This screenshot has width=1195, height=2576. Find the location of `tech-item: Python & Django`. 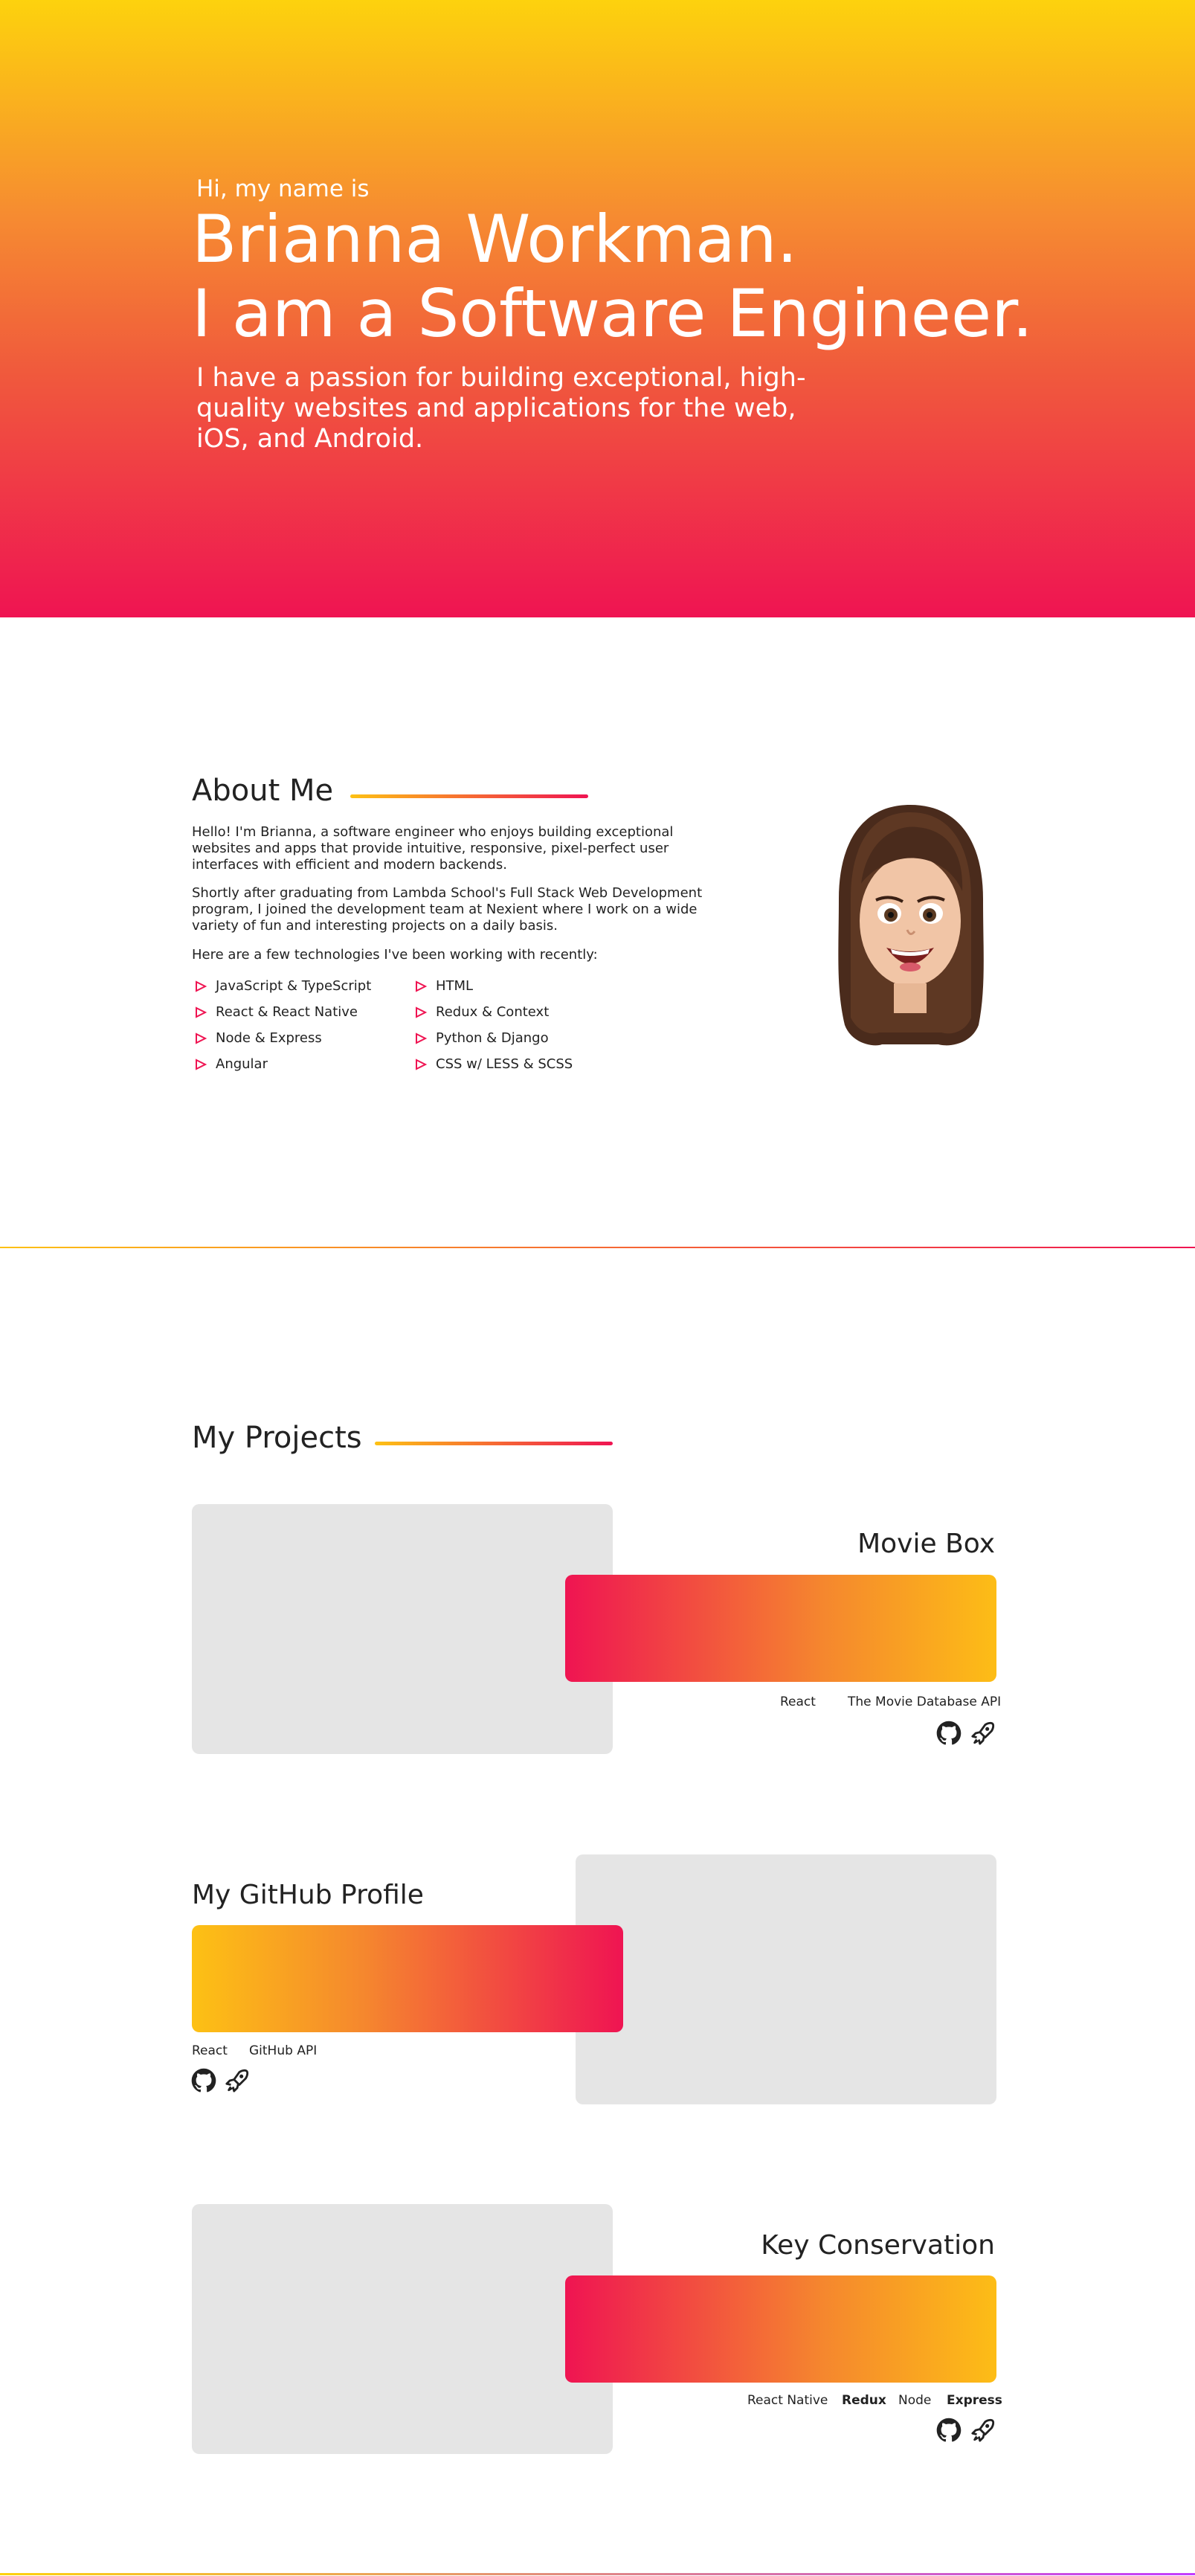

tech-item: Python & Django is located at coordinates (482, 1038).